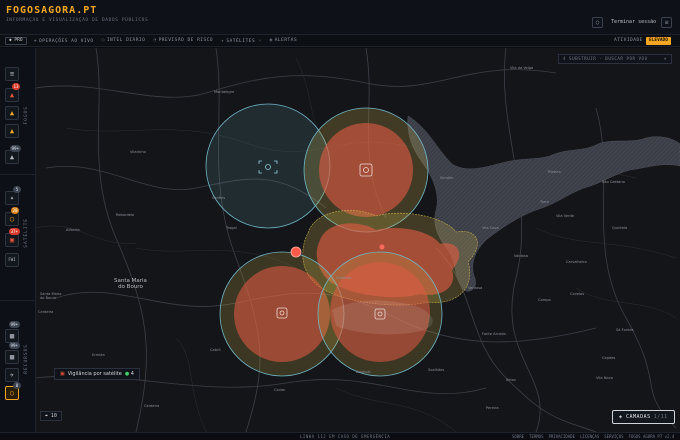 The image size is (680, 440). I want to click on town-label-major: Santa Maria do Bouro, so click(130, 284).